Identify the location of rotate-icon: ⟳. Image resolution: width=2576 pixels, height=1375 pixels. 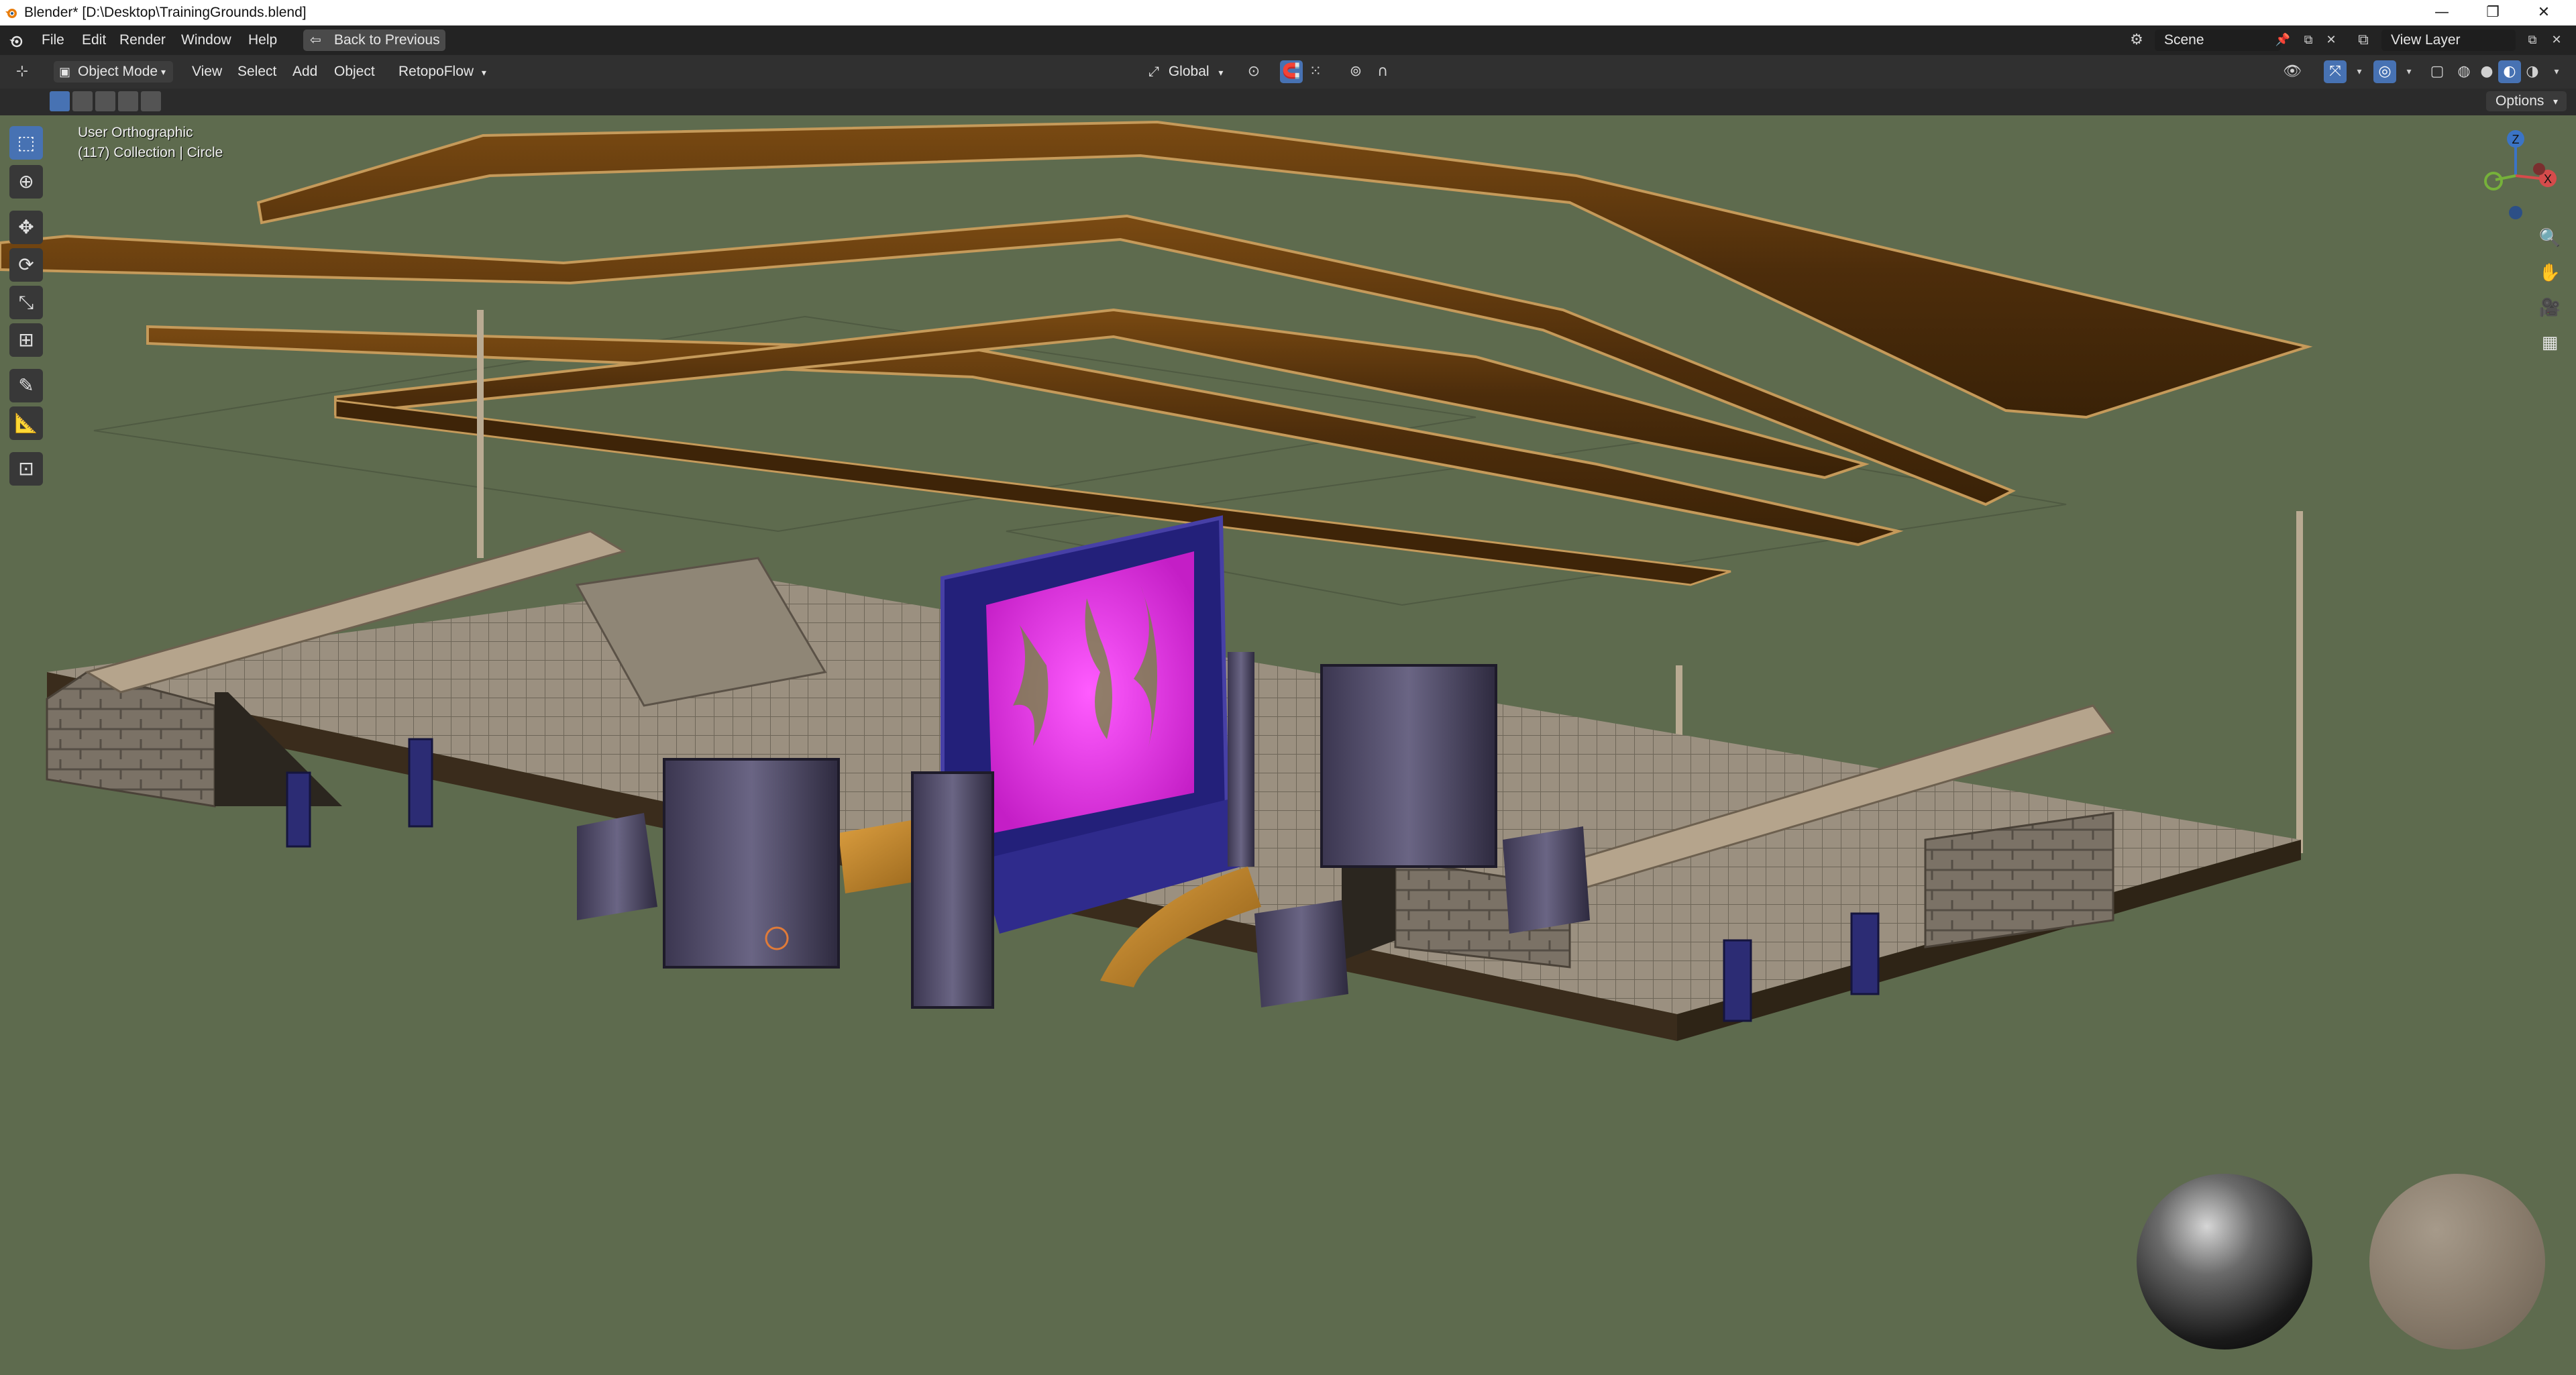
(26, 265).